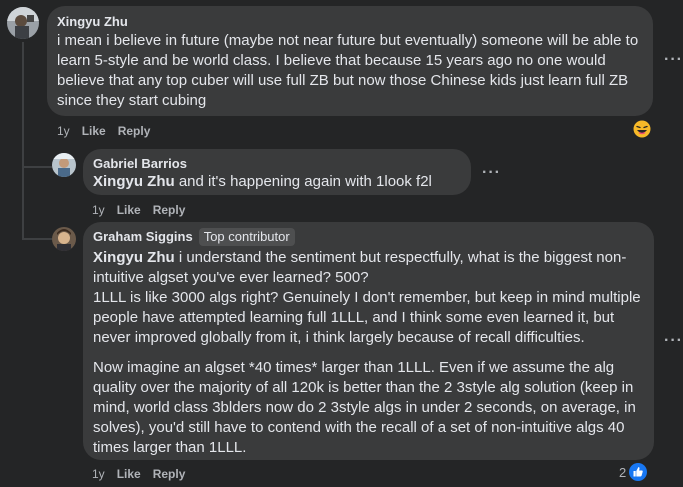  I want to click on comment-author: Xingyu Zhu, so click(350, 22).